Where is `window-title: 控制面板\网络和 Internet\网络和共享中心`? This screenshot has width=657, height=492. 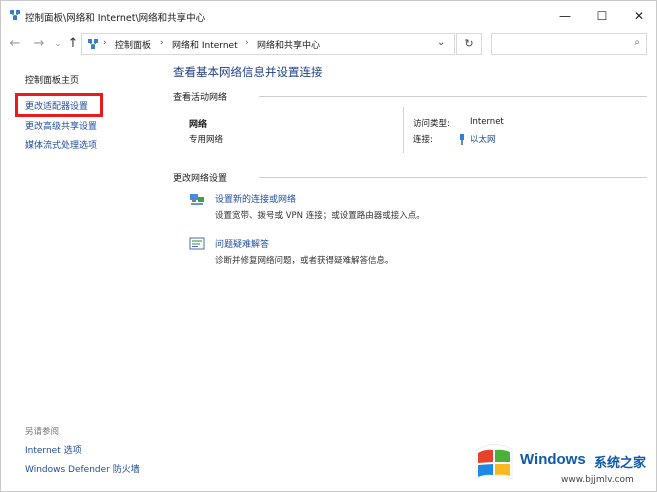
window-title: 控制面板\网络和 Internet\网络和共享中心 is located at coordinates (115, 18).